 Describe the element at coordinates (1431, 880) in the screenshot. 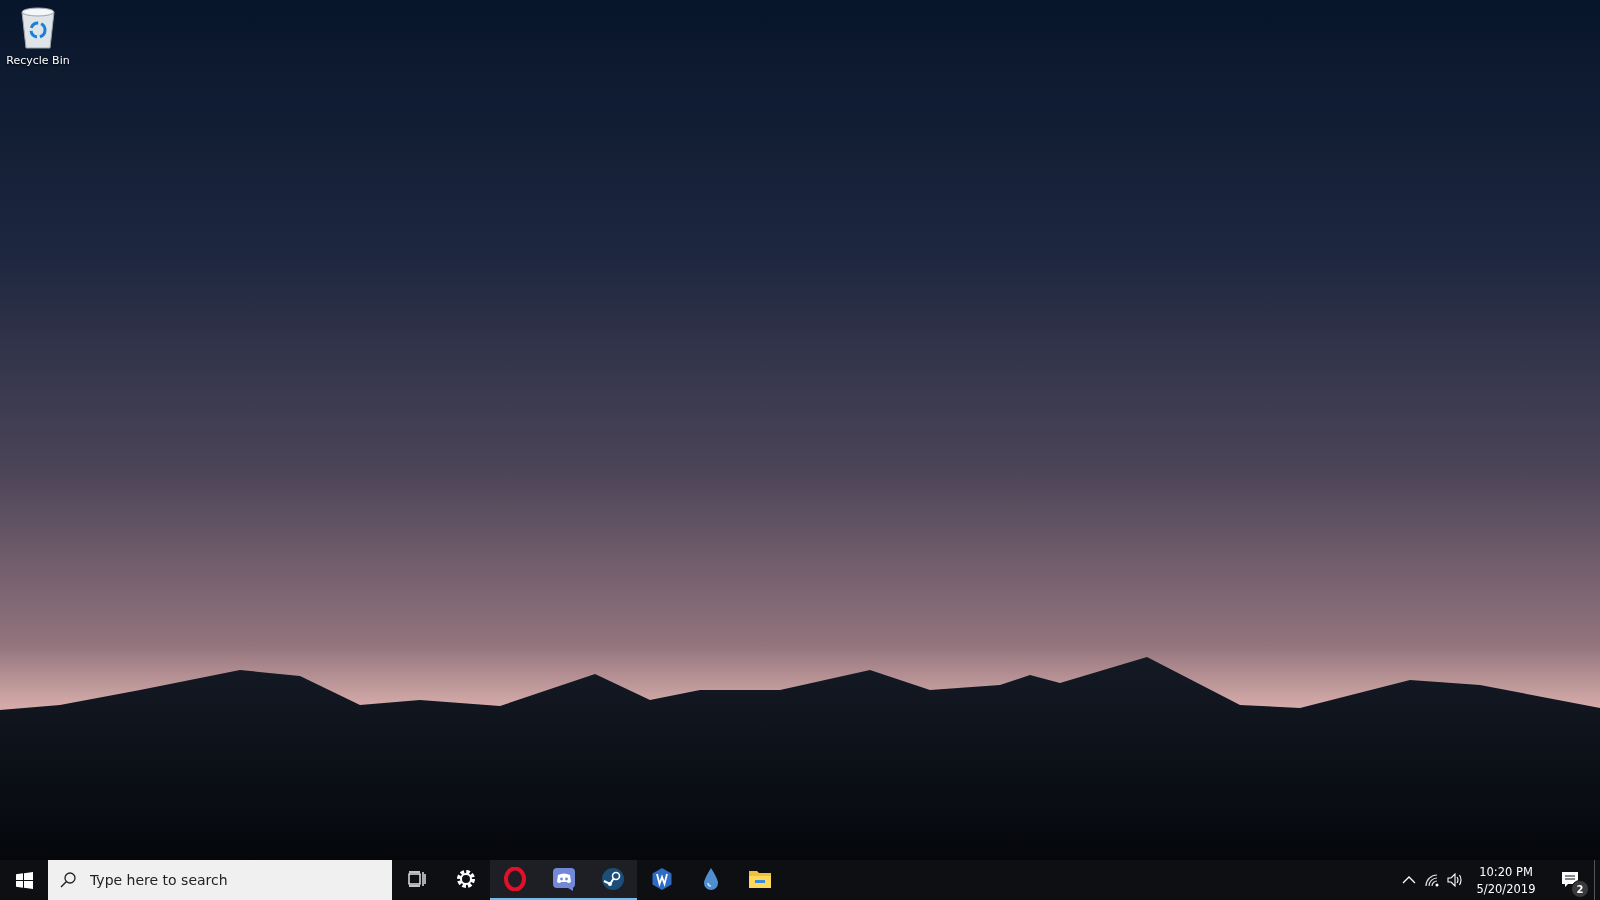

I see `wifi-icon` at that location.